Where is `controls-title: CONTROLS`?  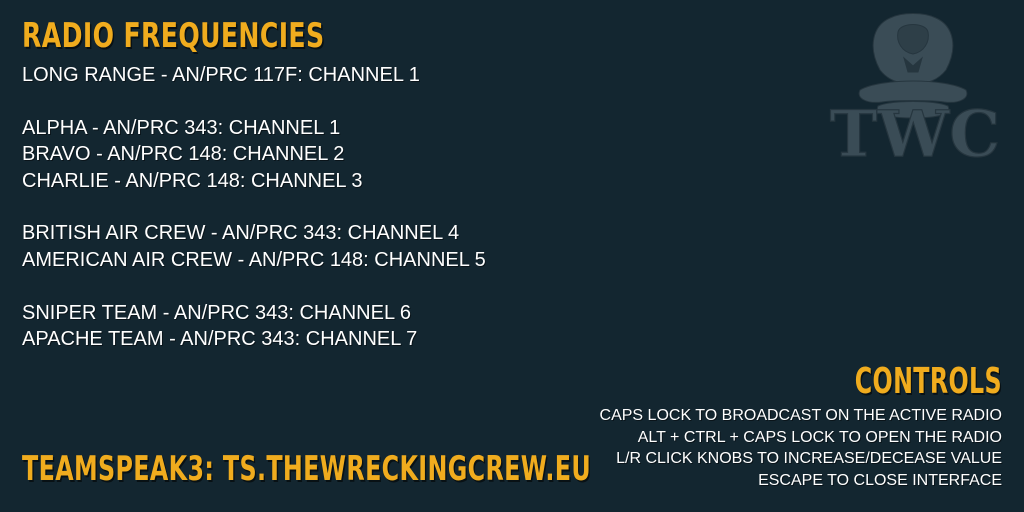 controls-title: CONTROLS is located at coordinates (928, 381).